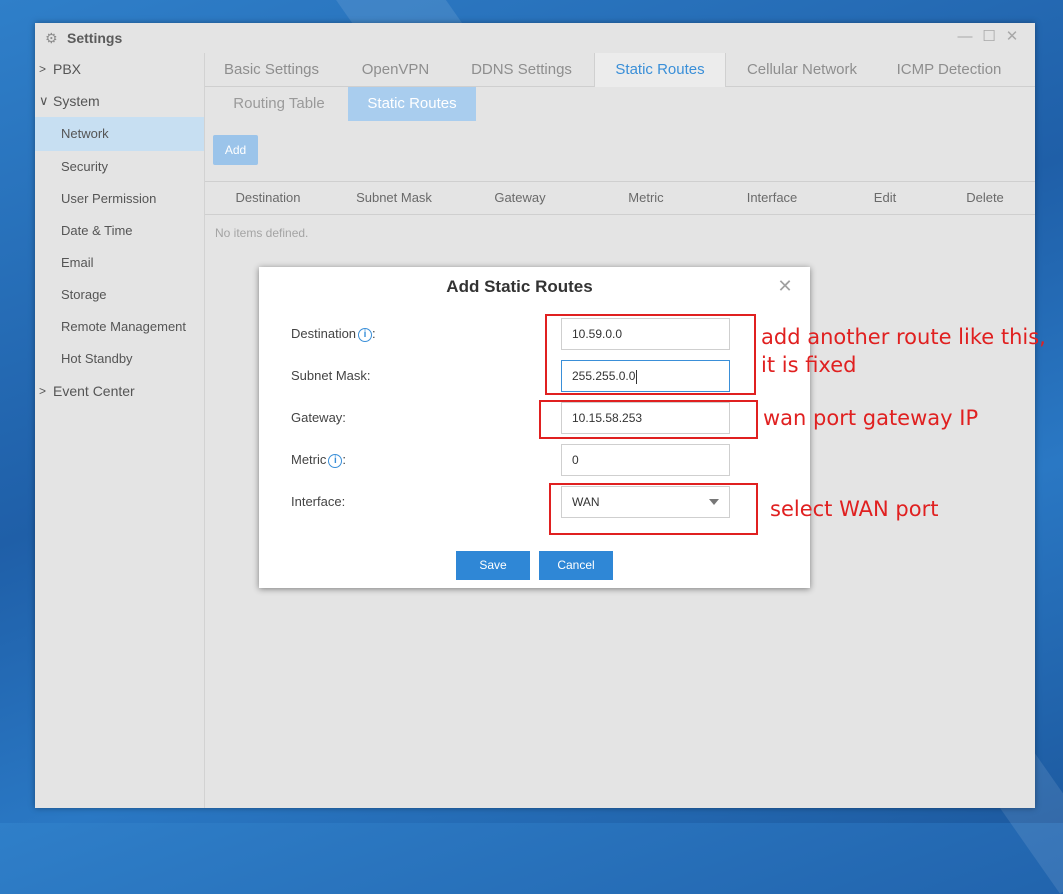 The height and width of the screenshot is (894, 1063). I want to click on sidebar-item-label: Remote Management, so click(124, 326).